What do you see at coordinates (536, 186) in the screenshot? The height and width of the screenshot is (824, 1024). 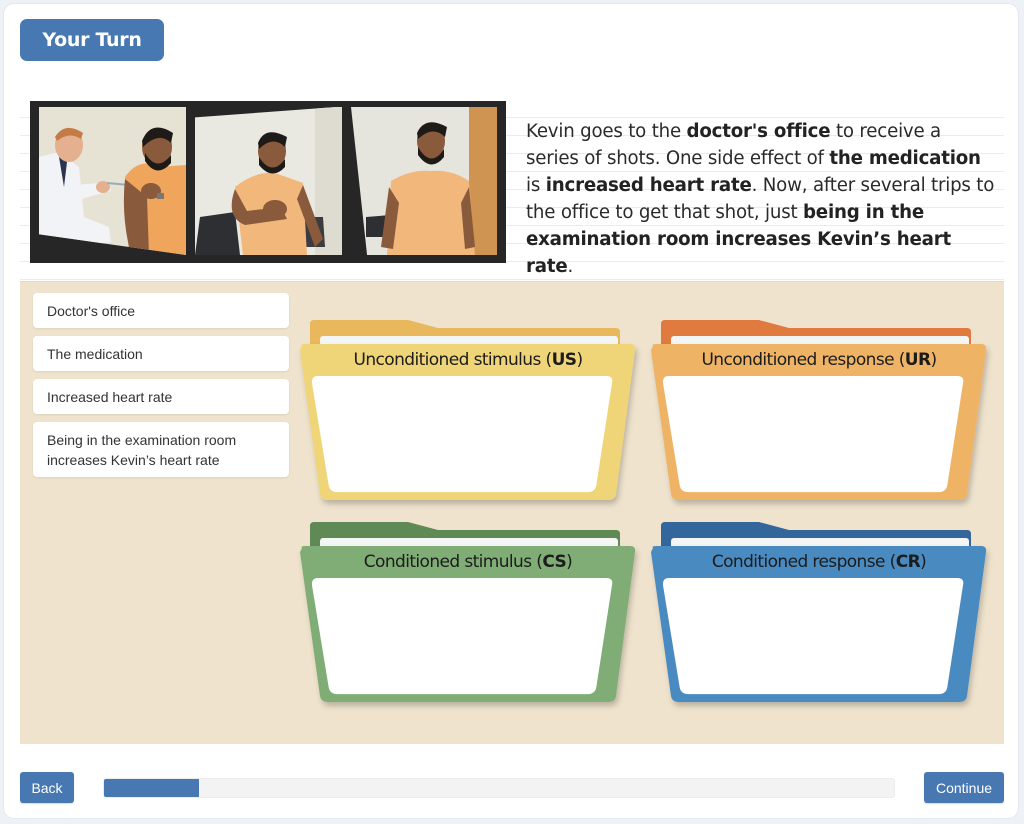 I see `scenario-text-segment: is` at bounding box center [536, 186].